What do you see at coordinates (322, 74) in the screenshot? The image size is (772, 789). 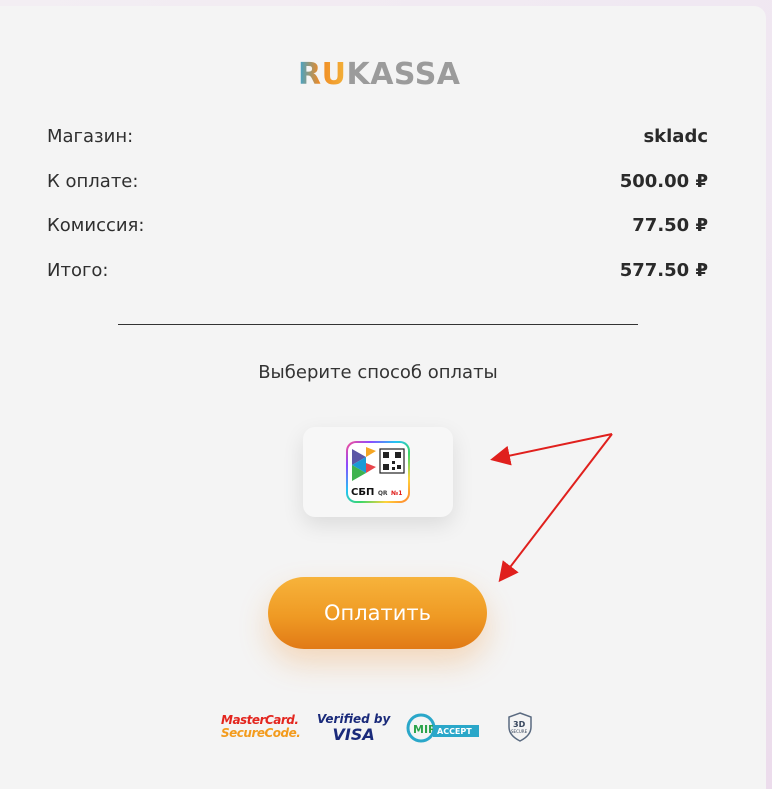 I see `logo-ru: RU` at bounding box center [322, 74].